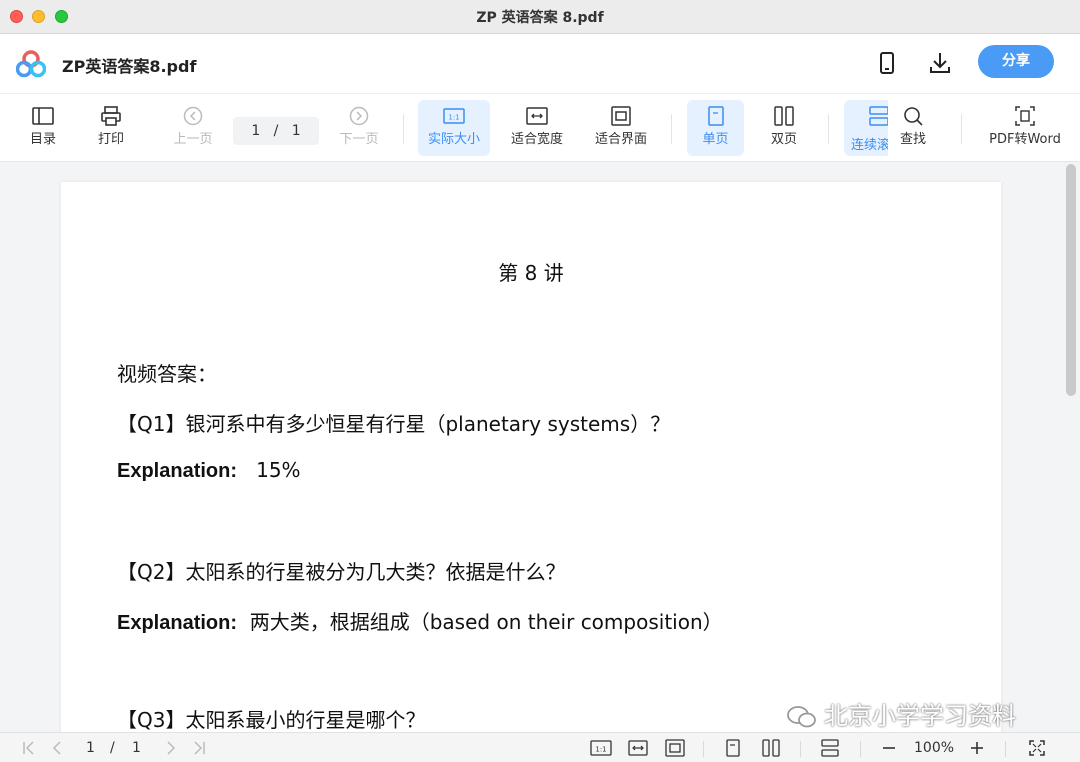 This screenshot has height=762, width=1080. Describe the element at coordinates (42, 139) in the screenshot. I see `toc-label: 目录` at that location.